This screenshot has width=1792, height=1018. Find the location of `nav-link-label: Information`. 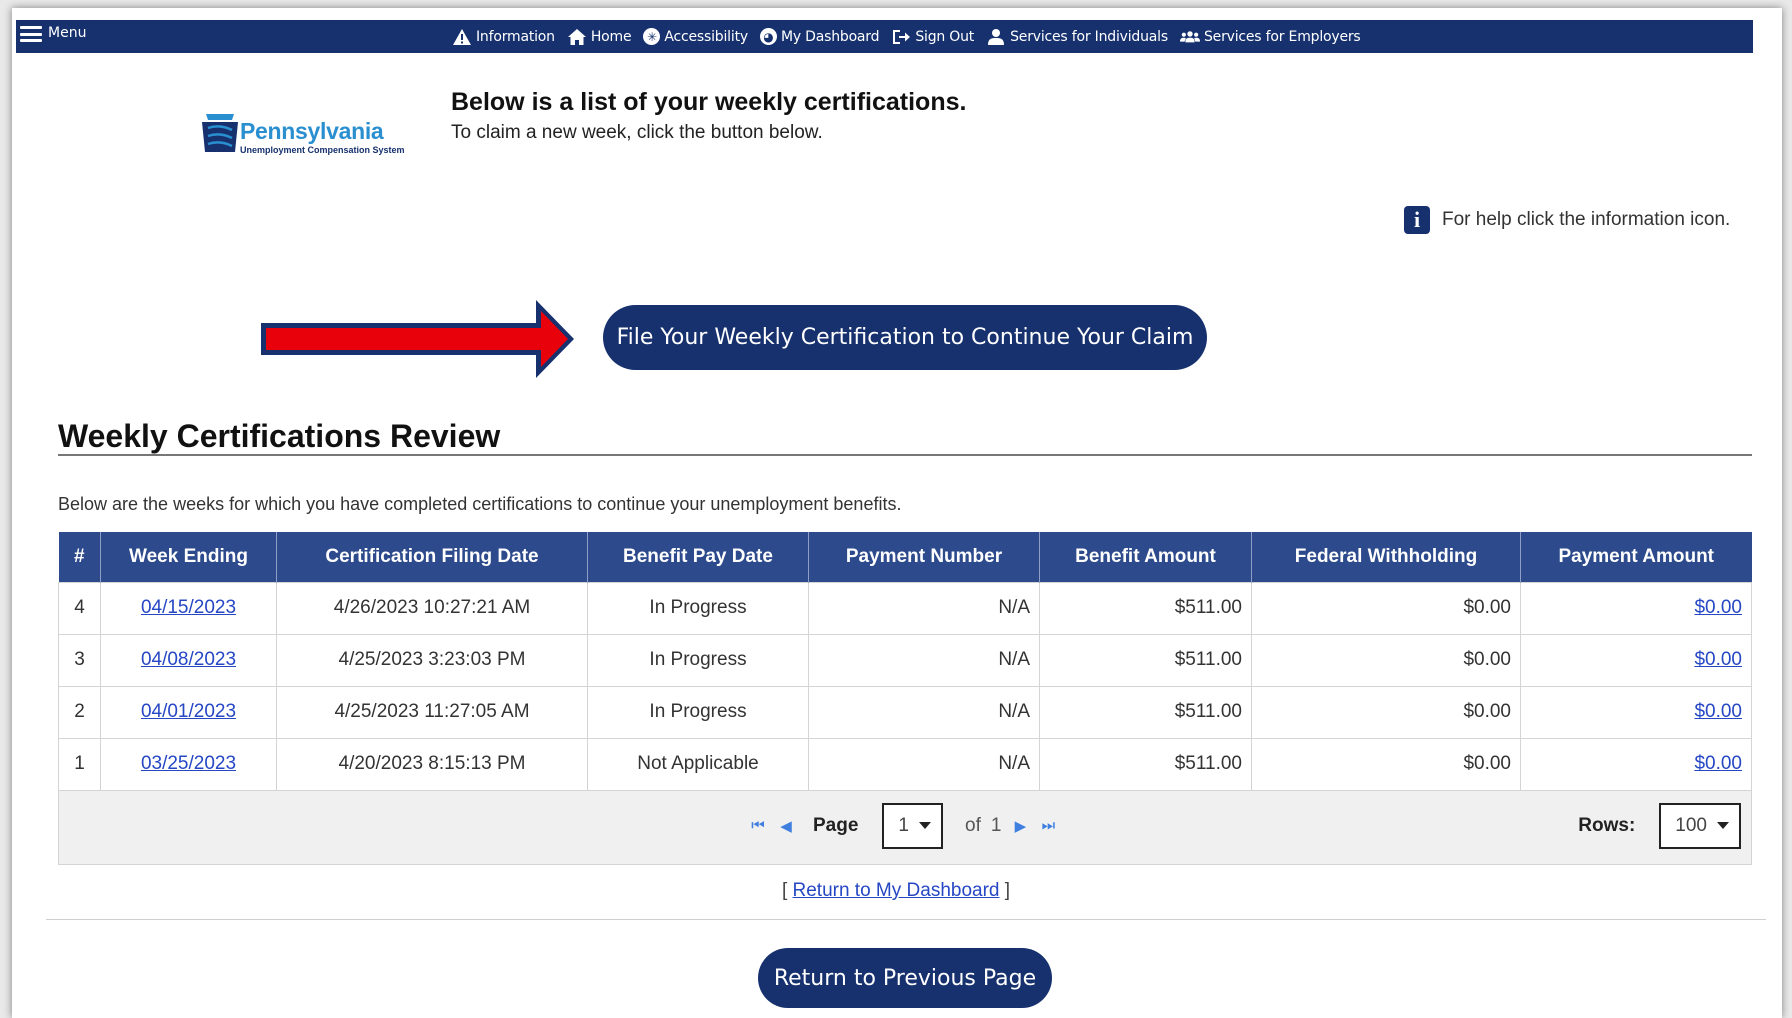

nav-link-label: Information is located at coordinates (515, 36).